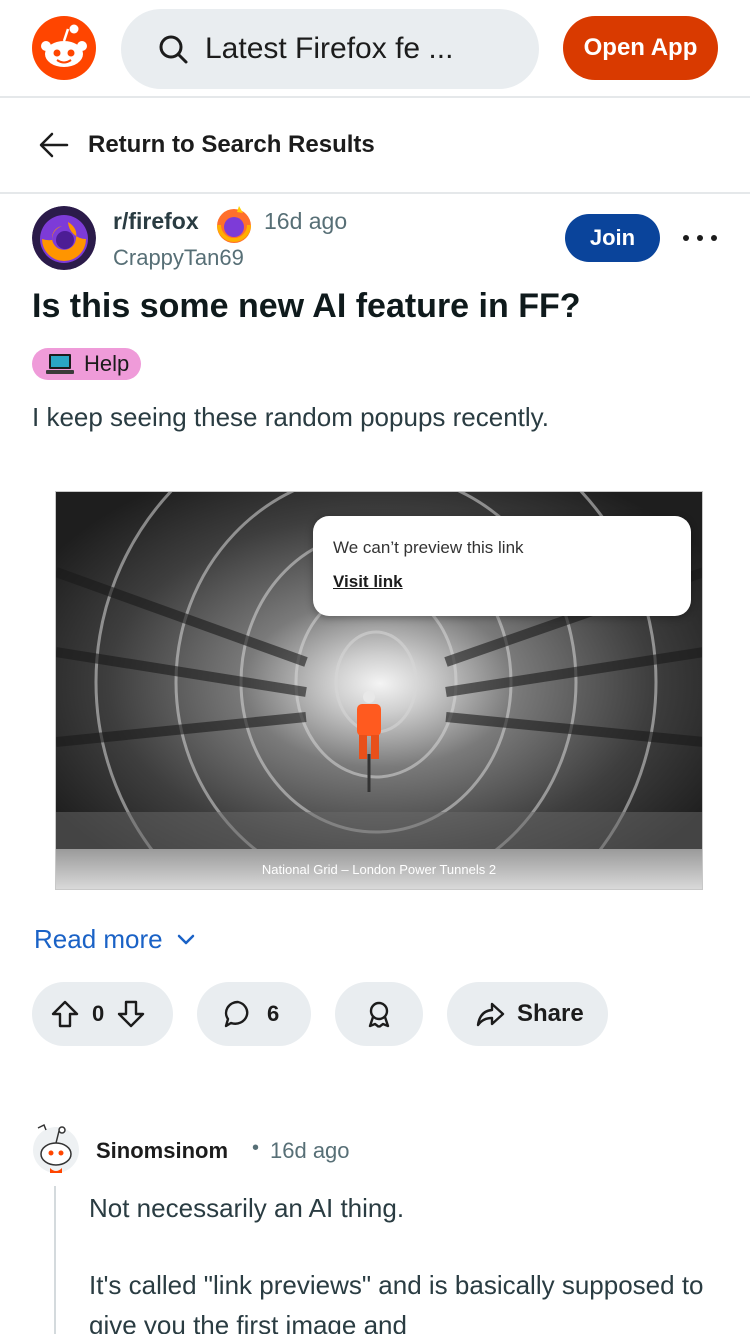  What do you see at coordinates (236, 1014) in the screenshot?
I see `comment-bubble-icon` at bounding box center [236, 1014].